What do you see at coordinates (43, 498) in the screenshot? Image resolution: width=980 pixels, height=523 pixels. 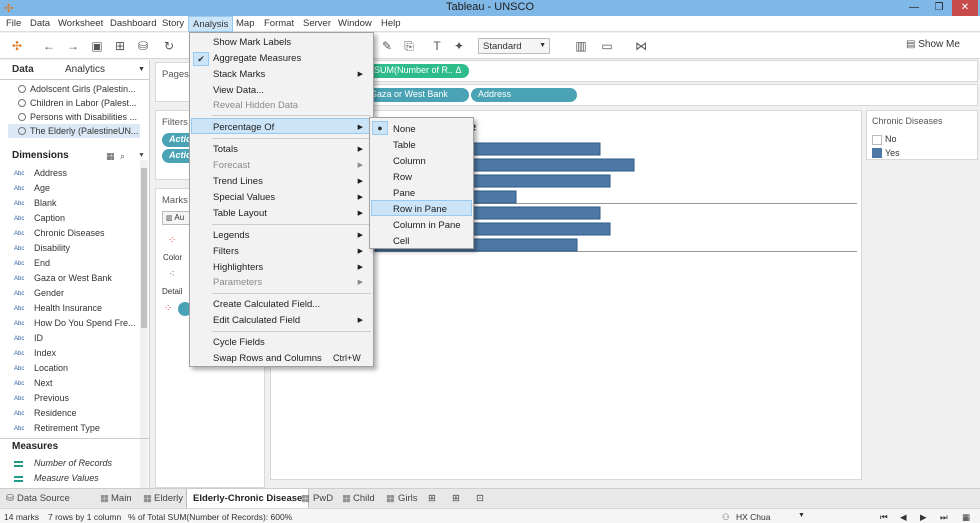 I see `tab-data-source: Data Source` at bounding box center [43, 498].